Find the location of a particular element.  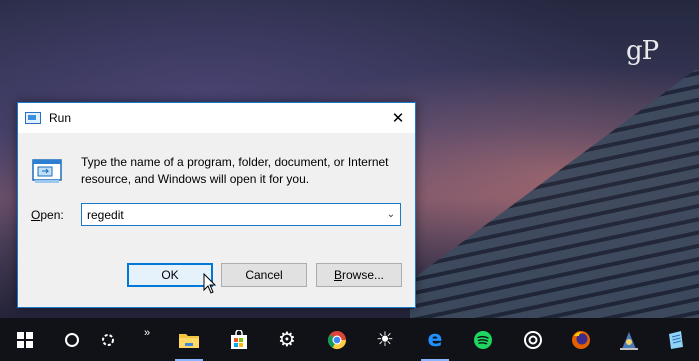

firefox-button is located at coordinates (581, 339).